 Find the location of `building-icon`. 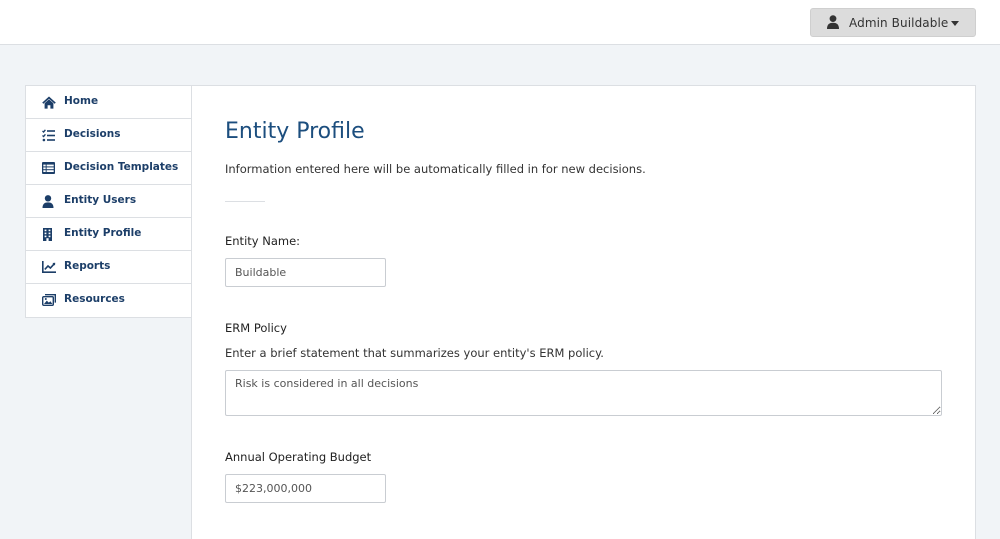

building-icon is located at coordinates (48, 234).